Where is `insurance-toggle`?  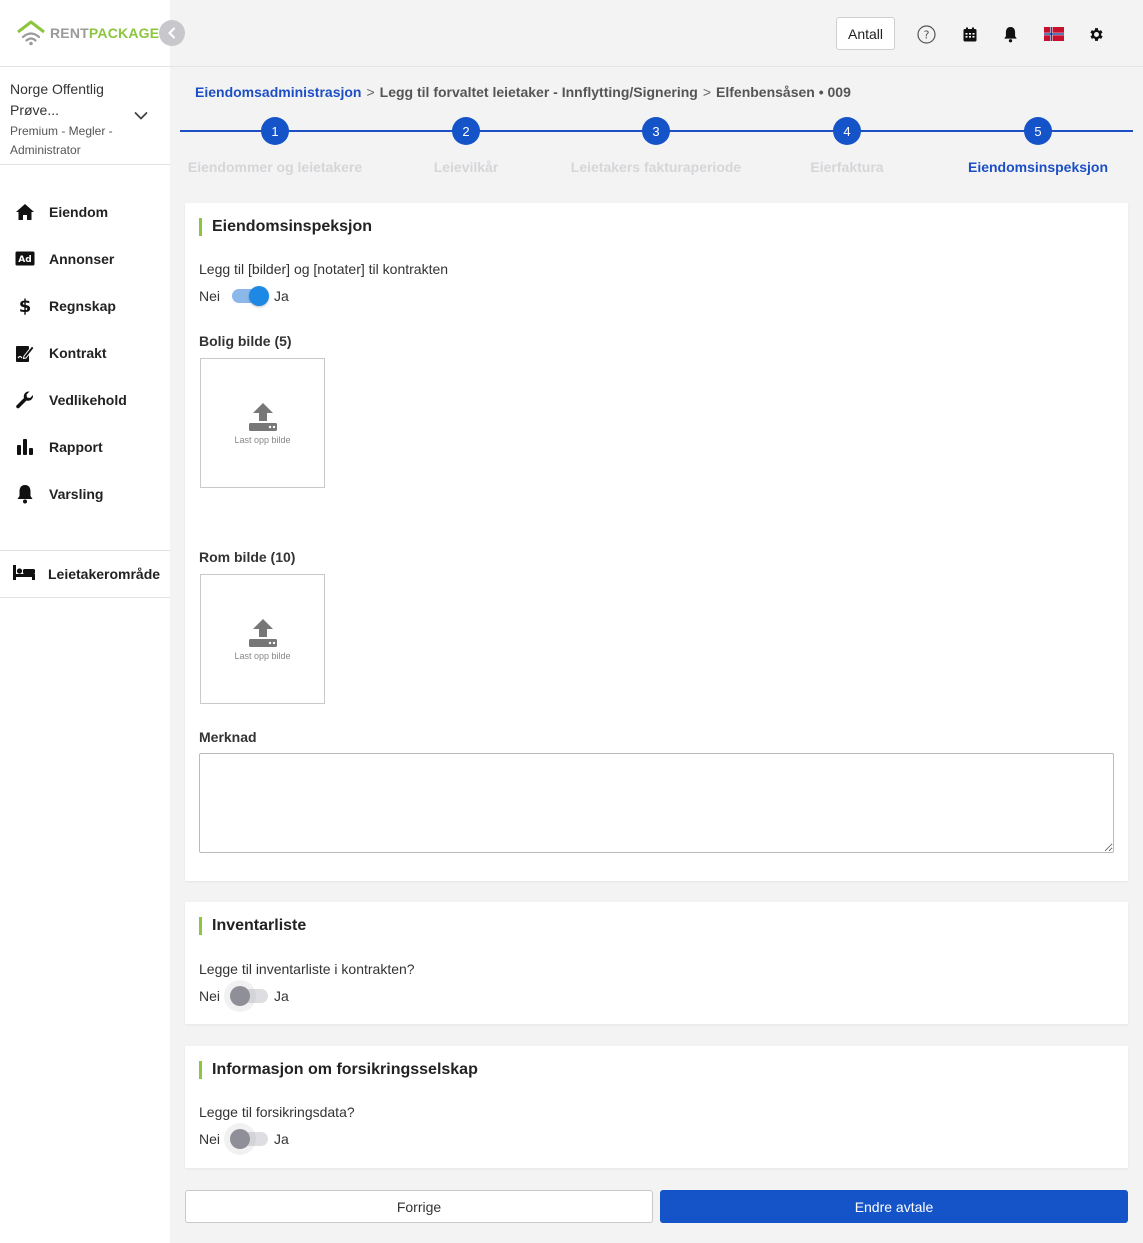 insurance-toggle is located at coordinates (249, 1139).